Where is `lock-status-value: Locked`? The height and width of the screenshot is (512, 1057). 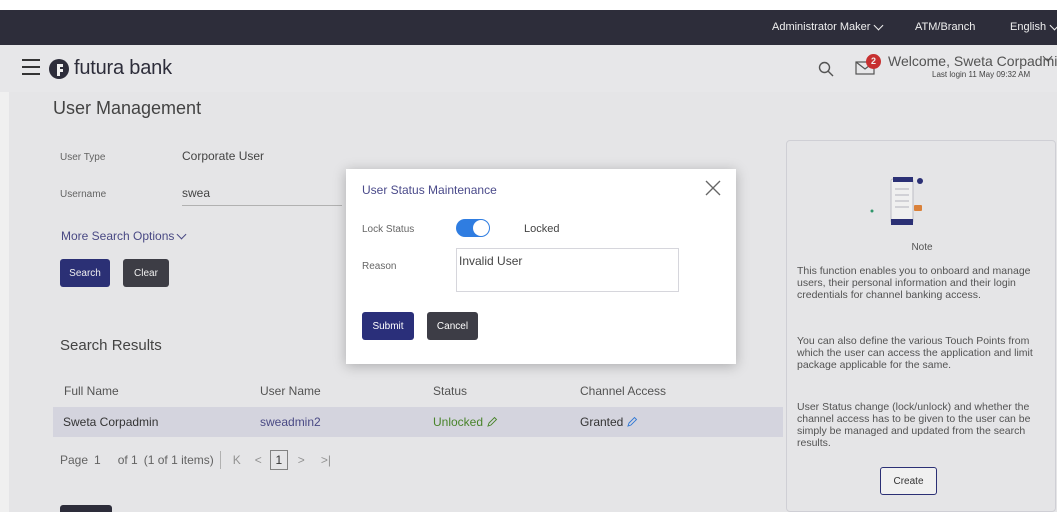
lock-status-value: Locked is located at coordinates (542, 229).